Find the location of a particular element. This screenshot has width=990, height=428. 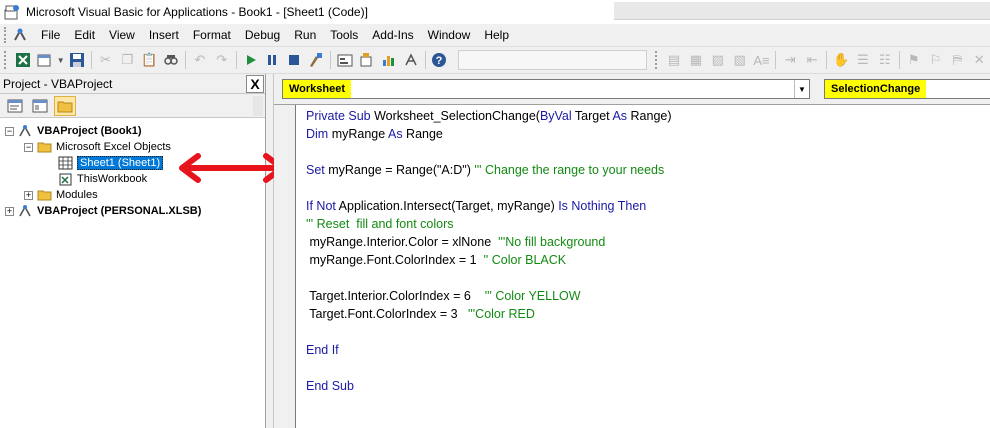

next-bookmark-icon: ⚐ is located at coordinates (936, 60).